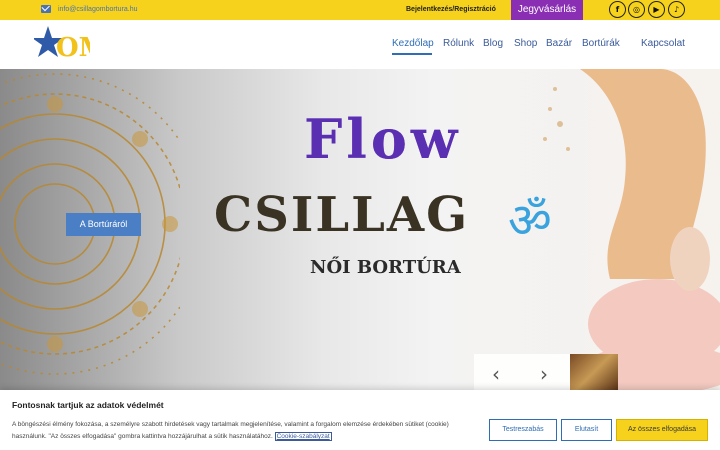 The width and height of the screenshot is (720, 450). What do you see at coordinates (522, 372) in the screenshot?
I see `slider-nav: ‹ ›` at bounding box center [522, 372].